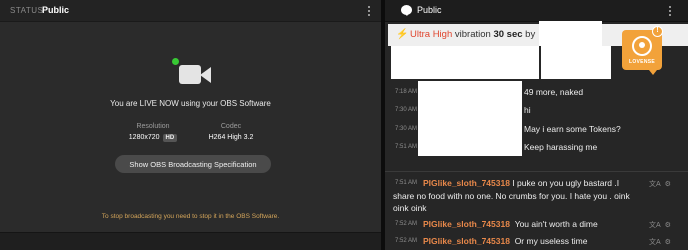  Describe the element at coordinates (170, 138) in the screenshot. I see `hd-badge: HD` at that location.